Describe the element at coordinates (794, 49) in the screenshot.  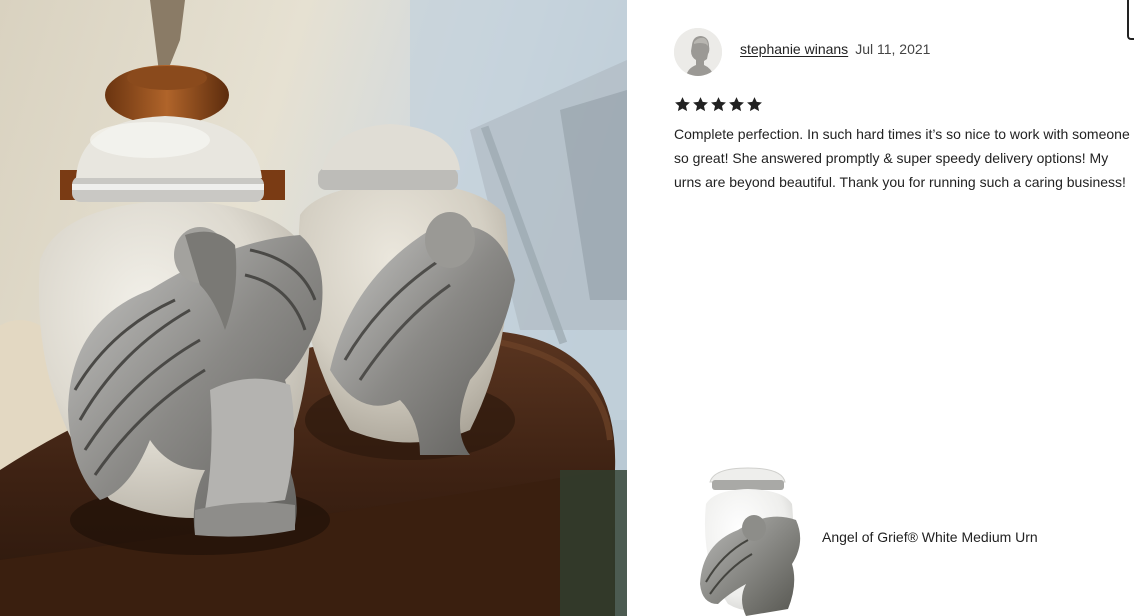
I see `reviewer-name-link: stephanie winans` at that location.